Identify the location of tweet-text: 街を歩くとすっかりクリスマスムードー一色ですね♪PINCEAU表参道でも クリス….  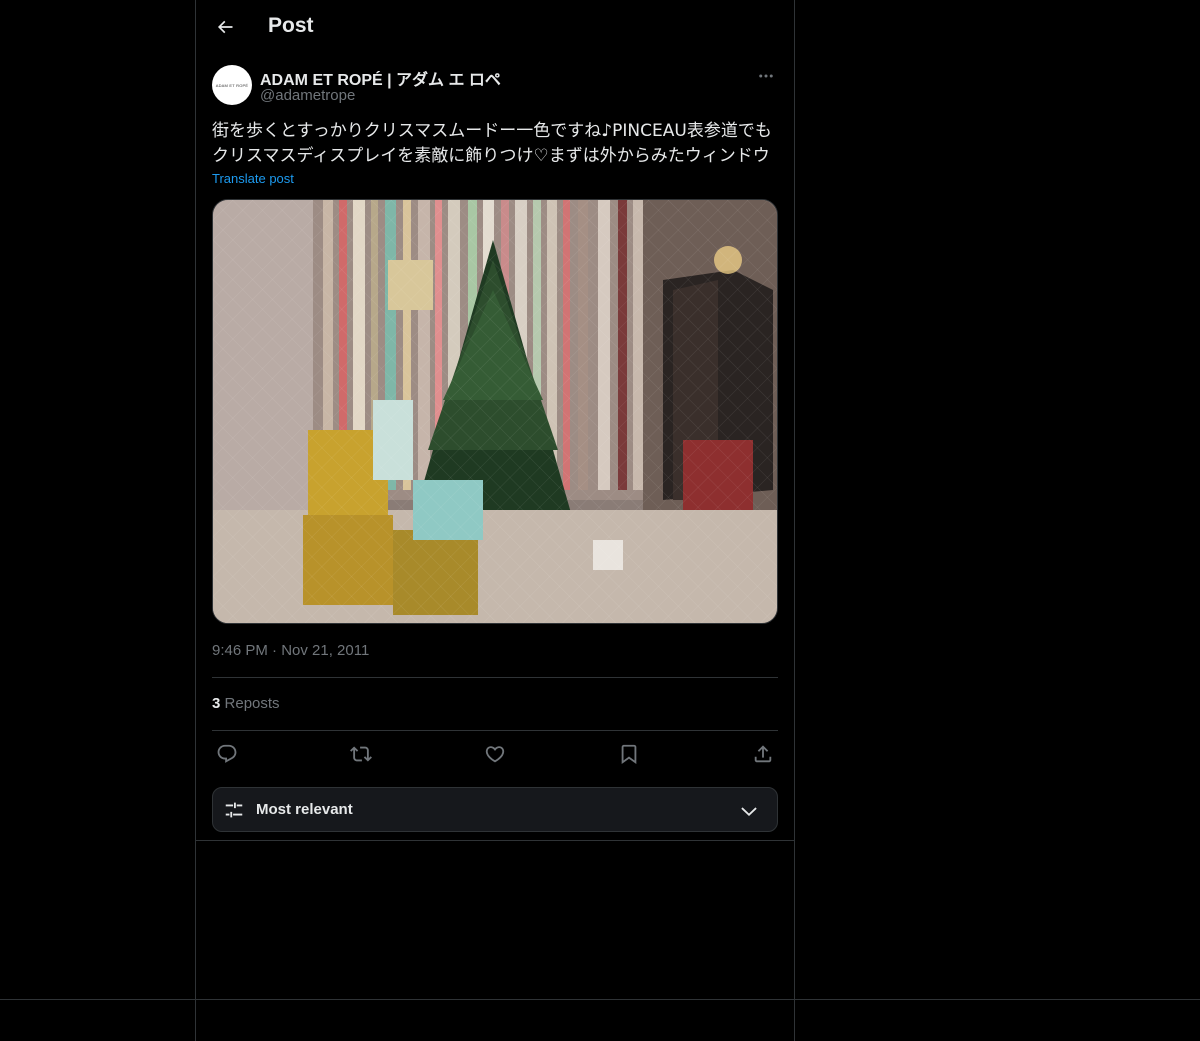
(497, 144).